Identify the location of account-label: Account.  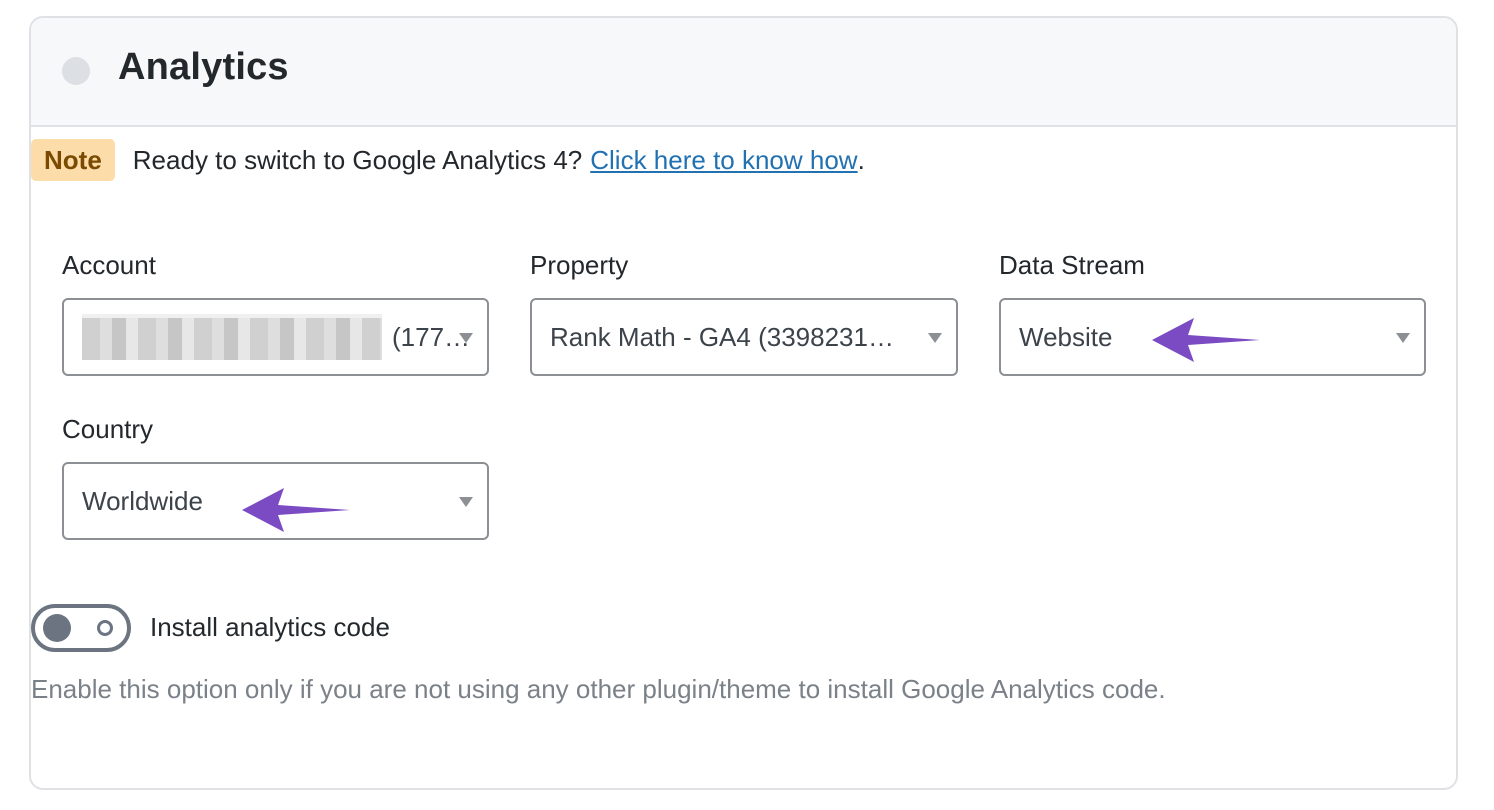
(109, 265).